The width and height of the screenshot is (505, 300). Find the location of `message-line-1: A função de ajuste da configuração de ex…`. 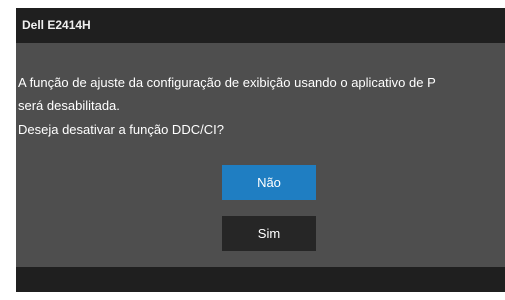

message-line-1: A função de ajuste da configuração de ex… is located at coordinates (227, 82).